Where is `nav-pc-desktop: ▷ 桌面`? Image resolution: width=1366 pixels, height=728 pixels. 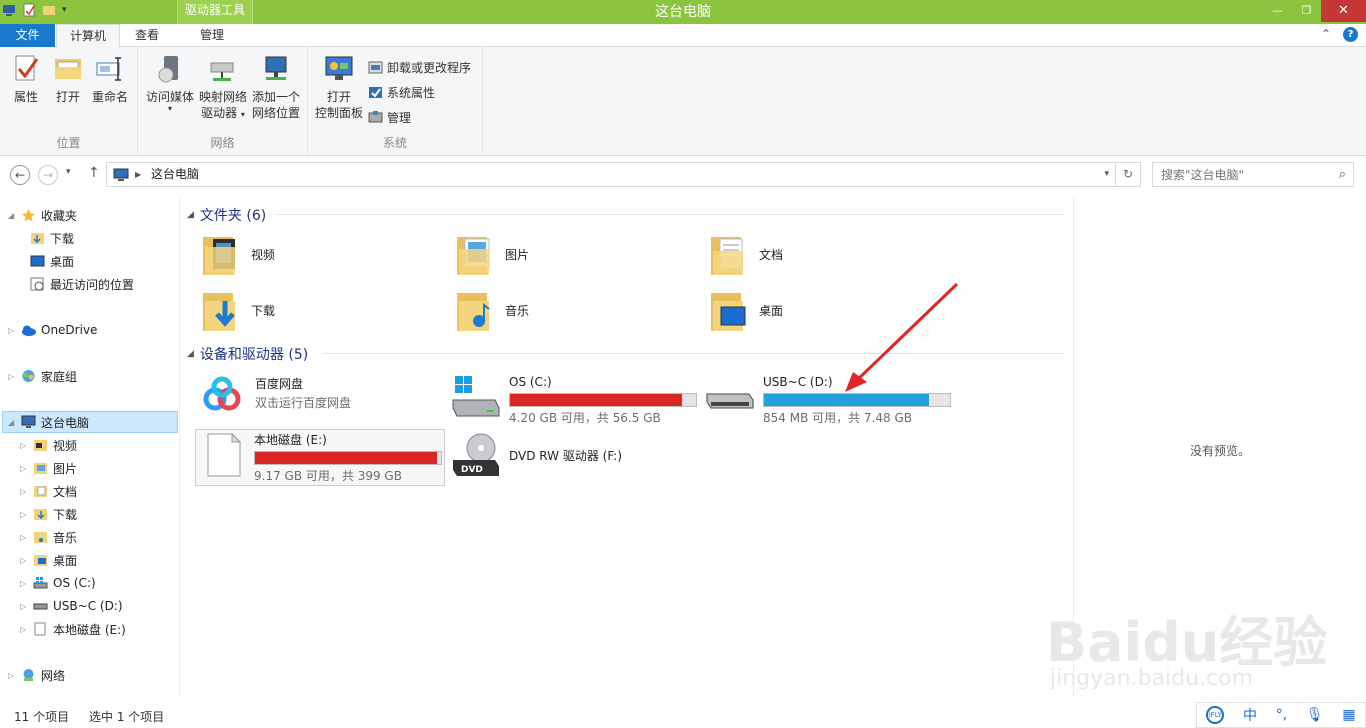 nav-pc-desktop: ▷ 桌面 is located at coordinates (48, 560).